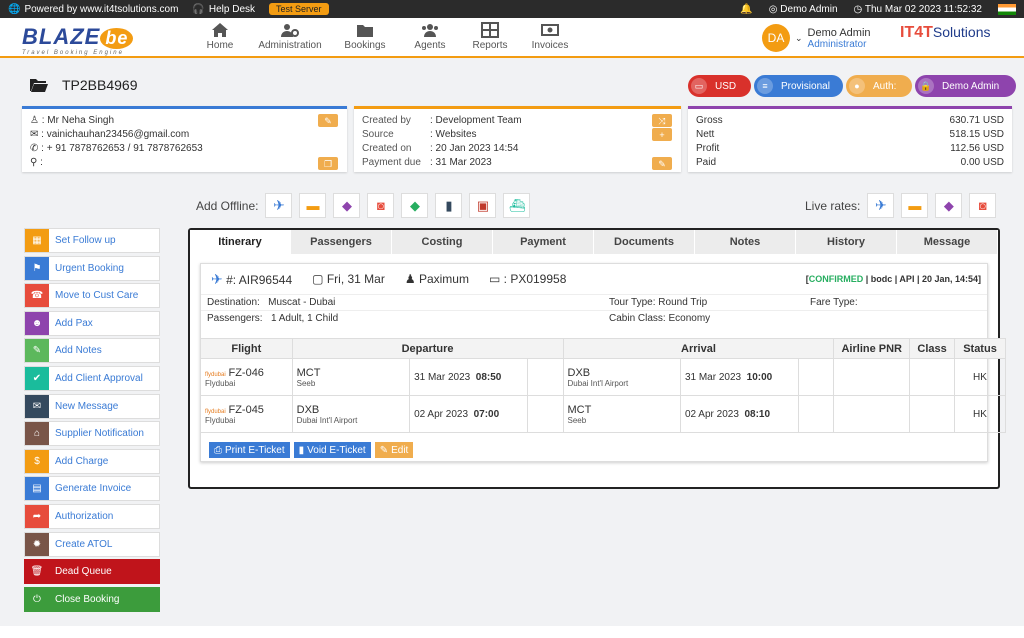  What do you see at coordinates (240, 242) in the screenshot?
I see `tab-itinerary: Itinerary` at bounding box center [240, 242].